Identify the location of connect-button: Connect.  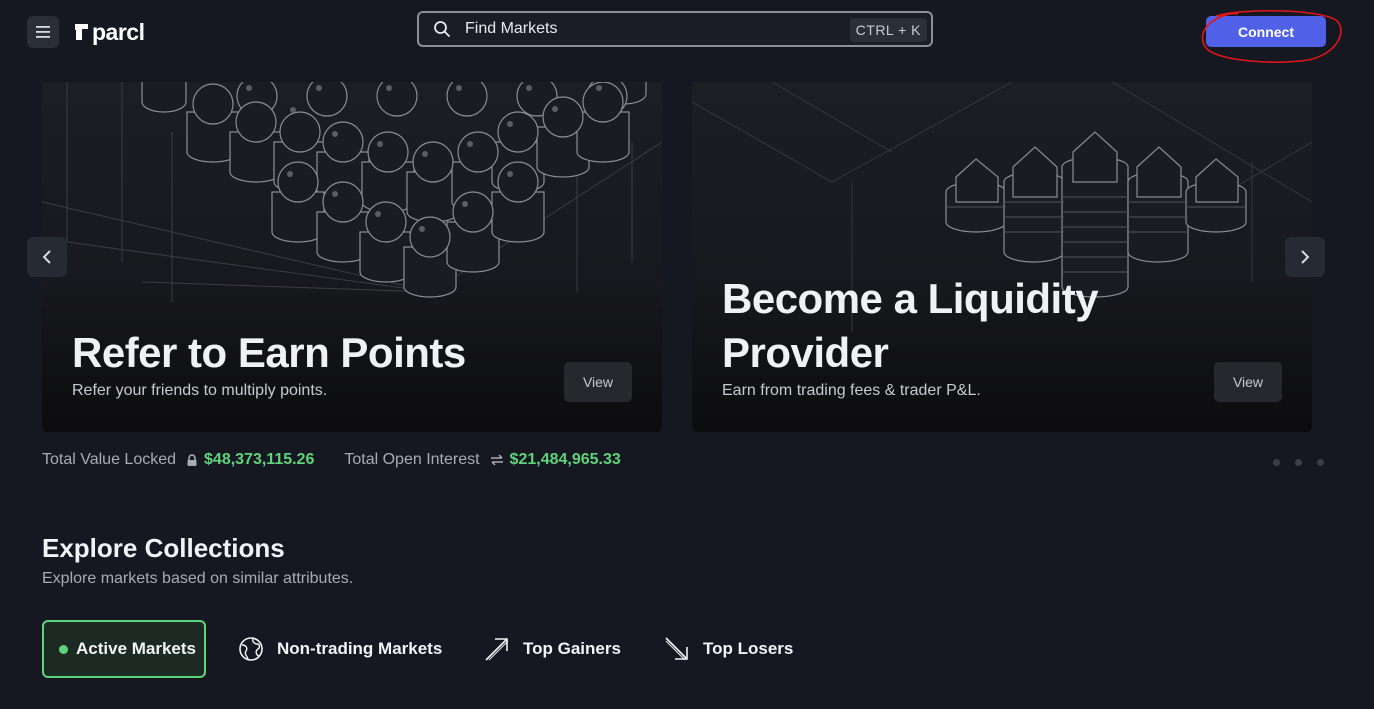
(1266, 31).